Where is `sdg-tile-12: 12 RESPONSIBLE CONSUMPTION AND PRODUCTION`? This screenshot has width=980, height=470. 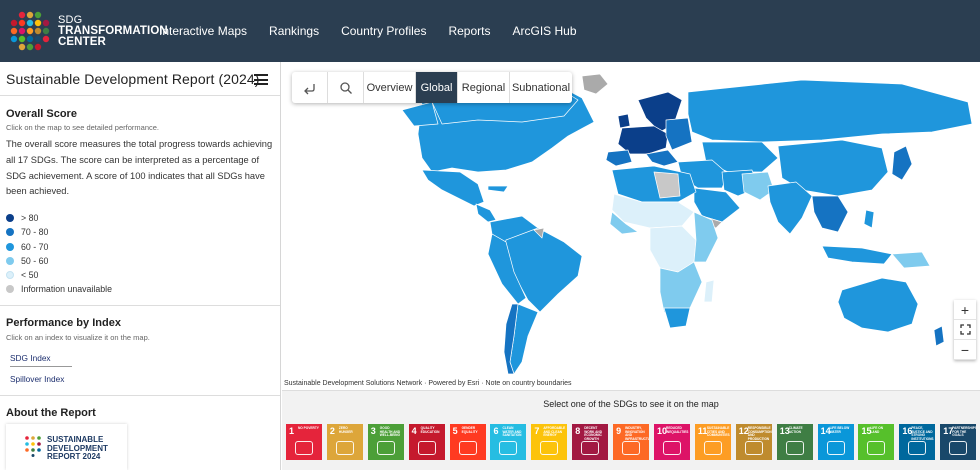 sdg-tile-12: 12 RESPONSIBLE CONSUMPTION AND PRODUCTION is located at coordinates (753, 442).